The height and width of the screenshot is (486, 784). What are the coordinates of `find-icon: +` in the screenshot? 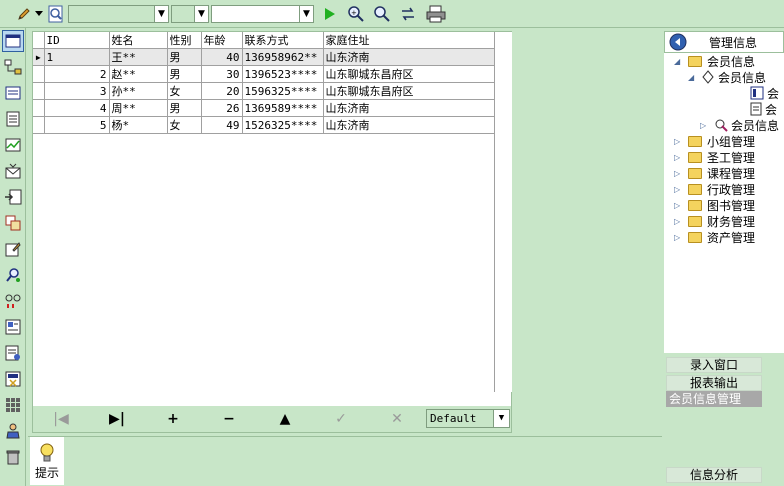 It's located at (356, 14).